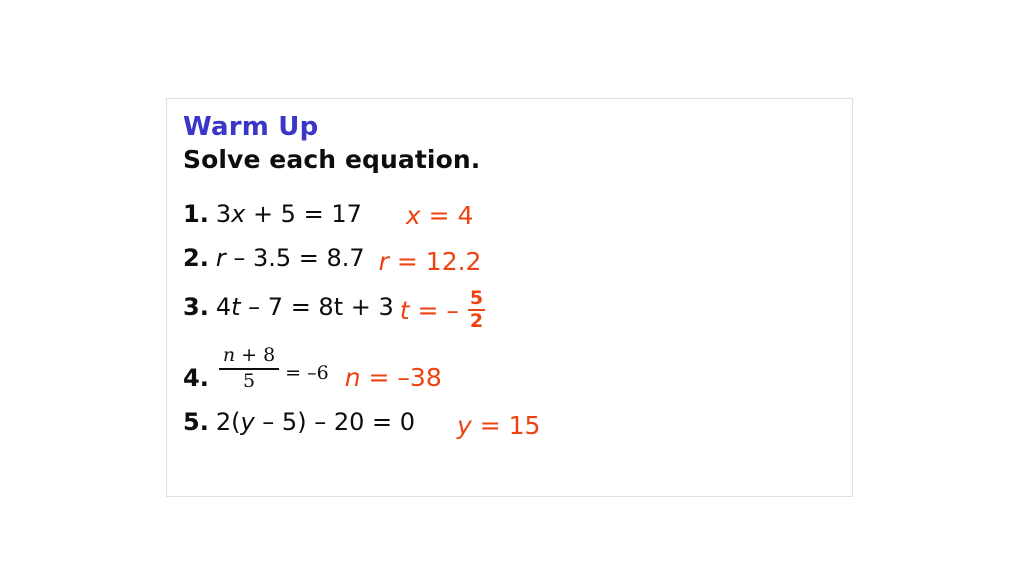  Describe the element at coordinates (464, 425) in the screenshot. I see `answer-variable-5: y` at that location.